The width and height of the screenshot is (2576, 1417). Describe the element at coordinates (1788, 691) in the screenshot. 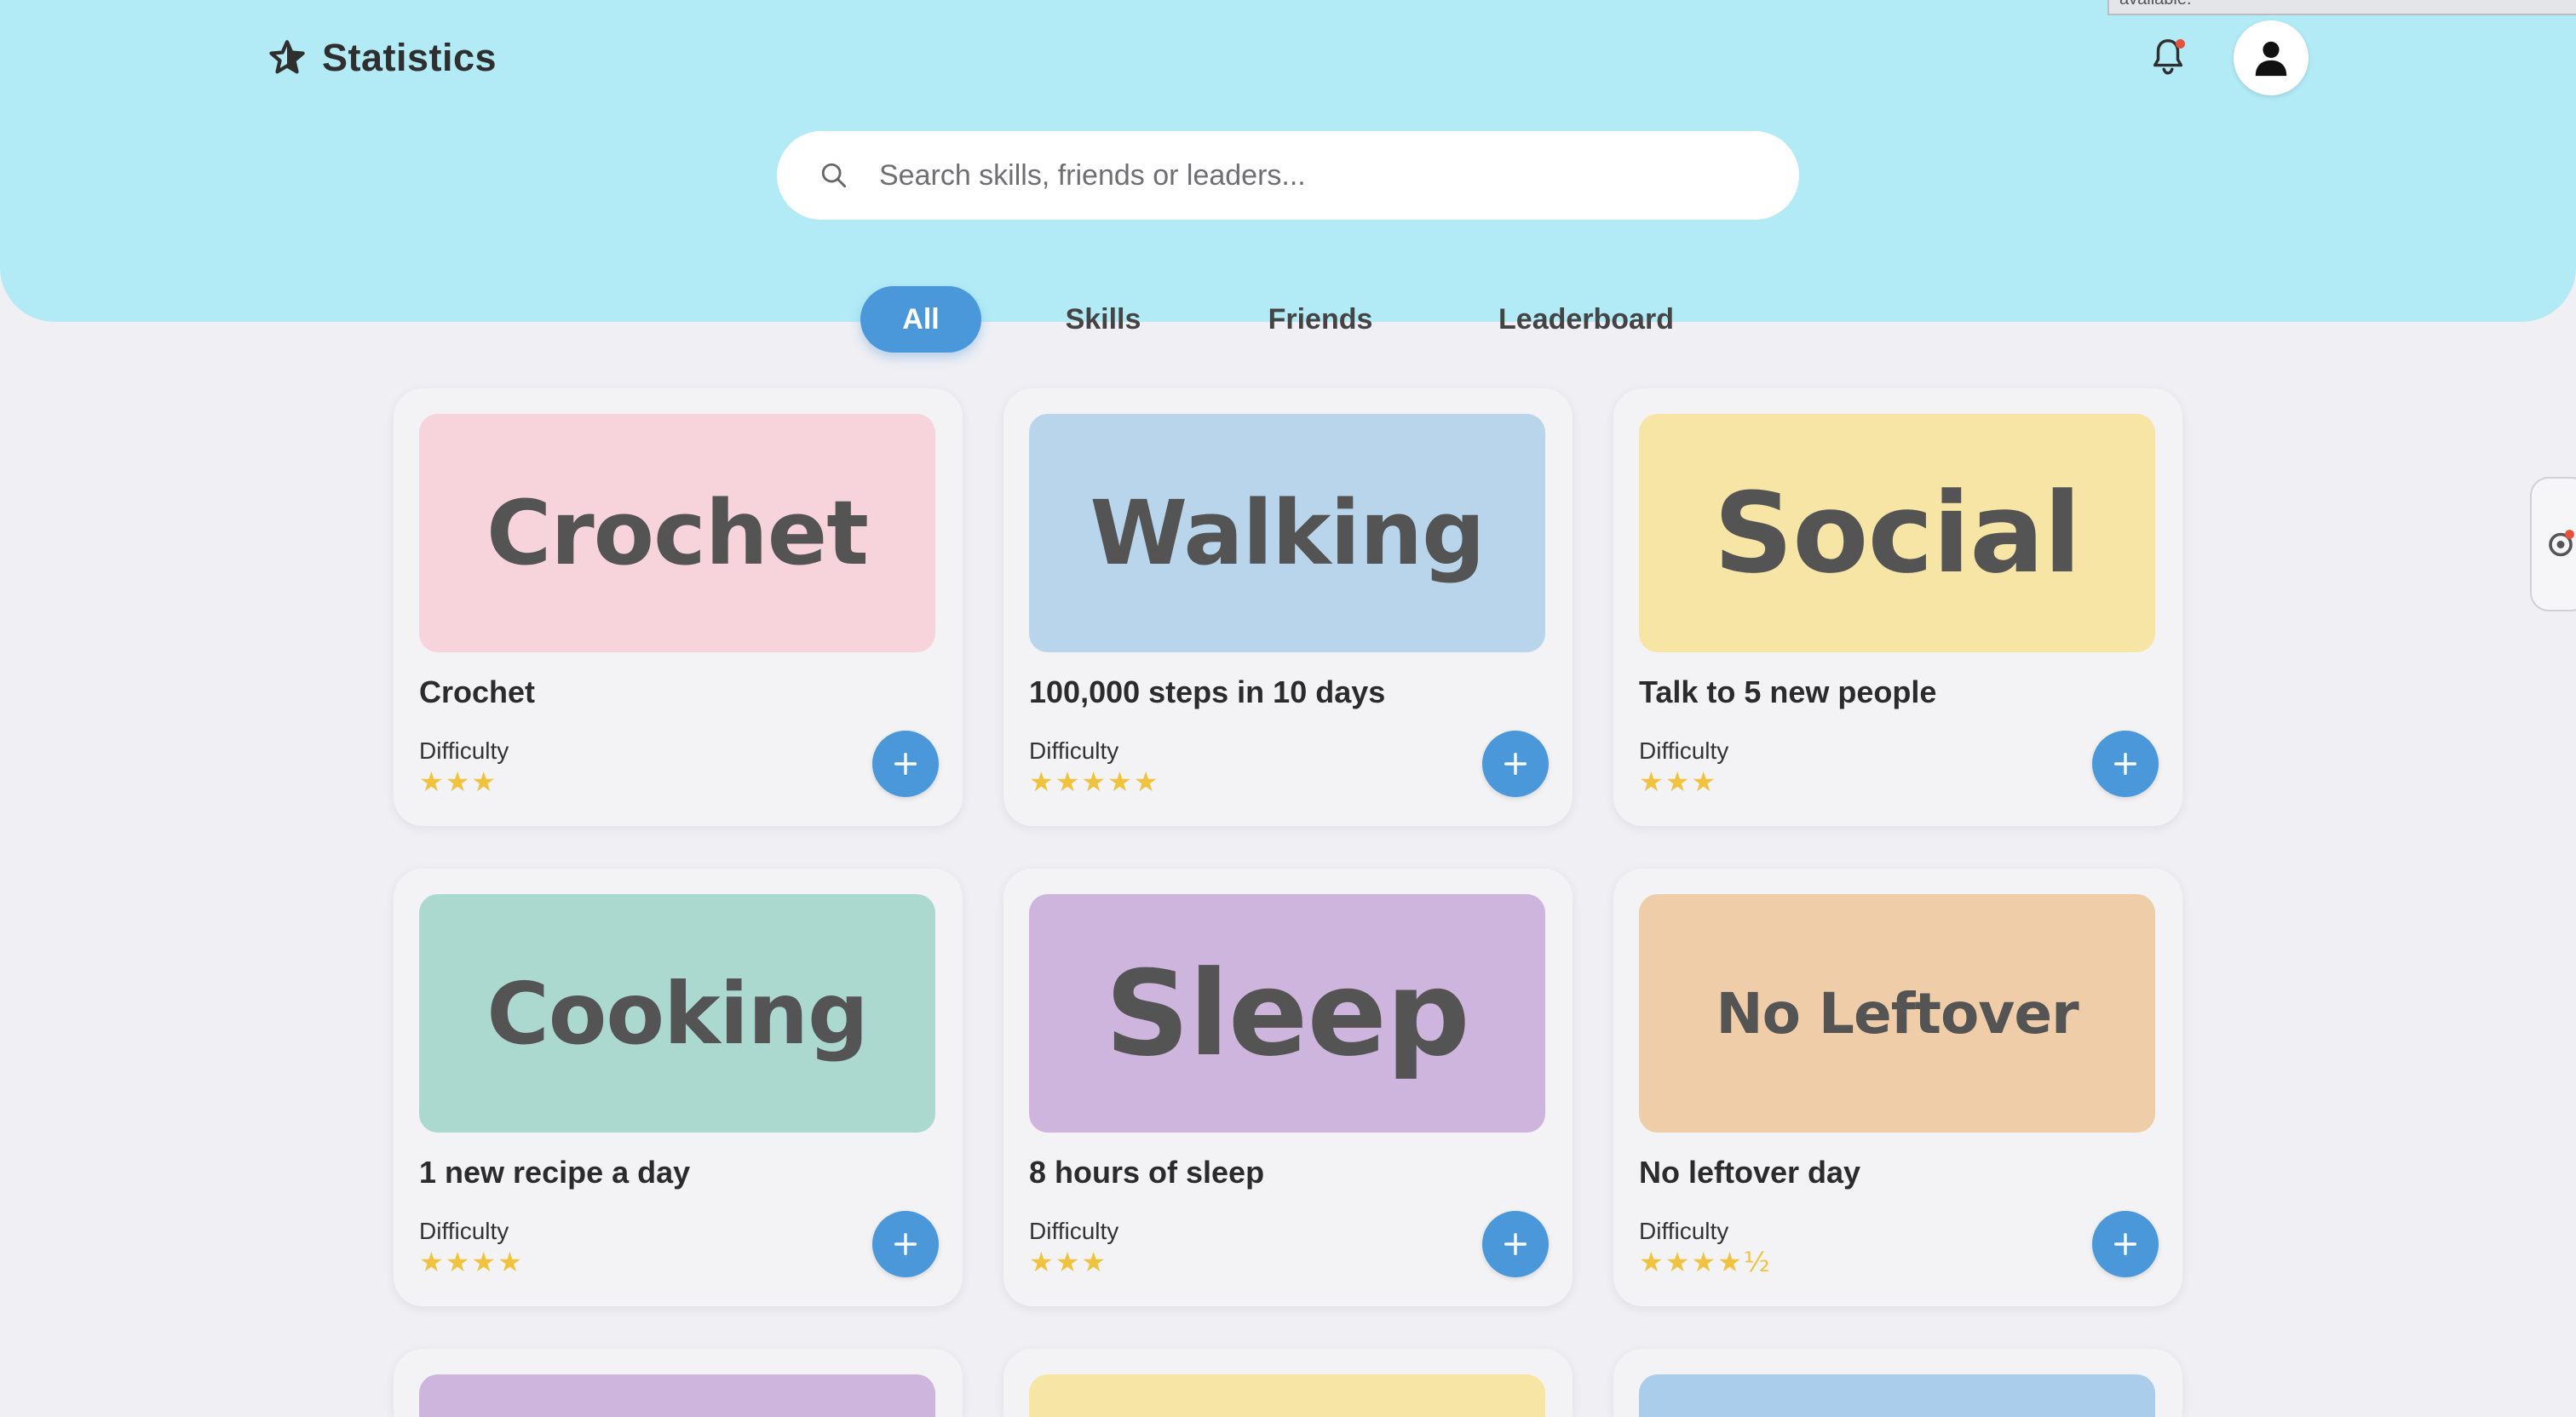

I see `card-title: Talk to 5 new people` at that location.